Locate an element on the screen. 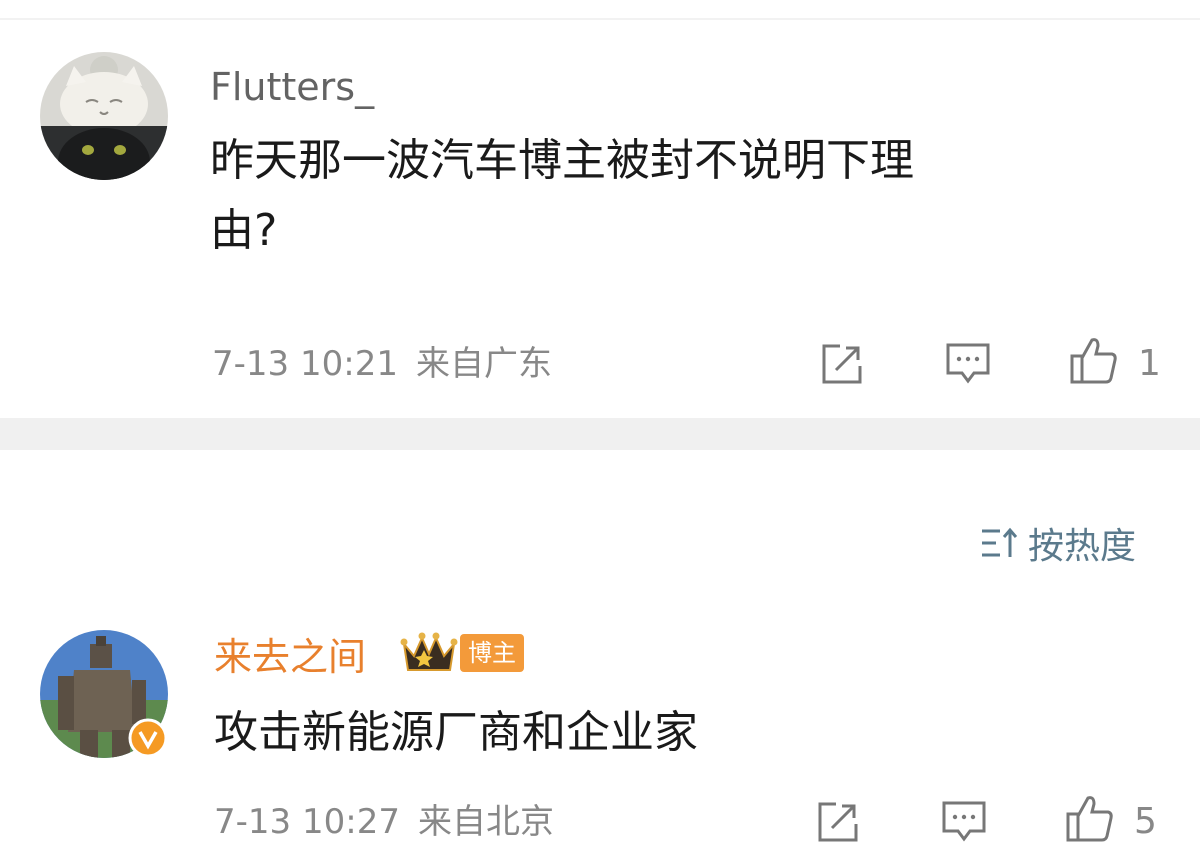 The width and height of the screenshot is (1200, 866). crown-icon is located at coordinates (429, 651).